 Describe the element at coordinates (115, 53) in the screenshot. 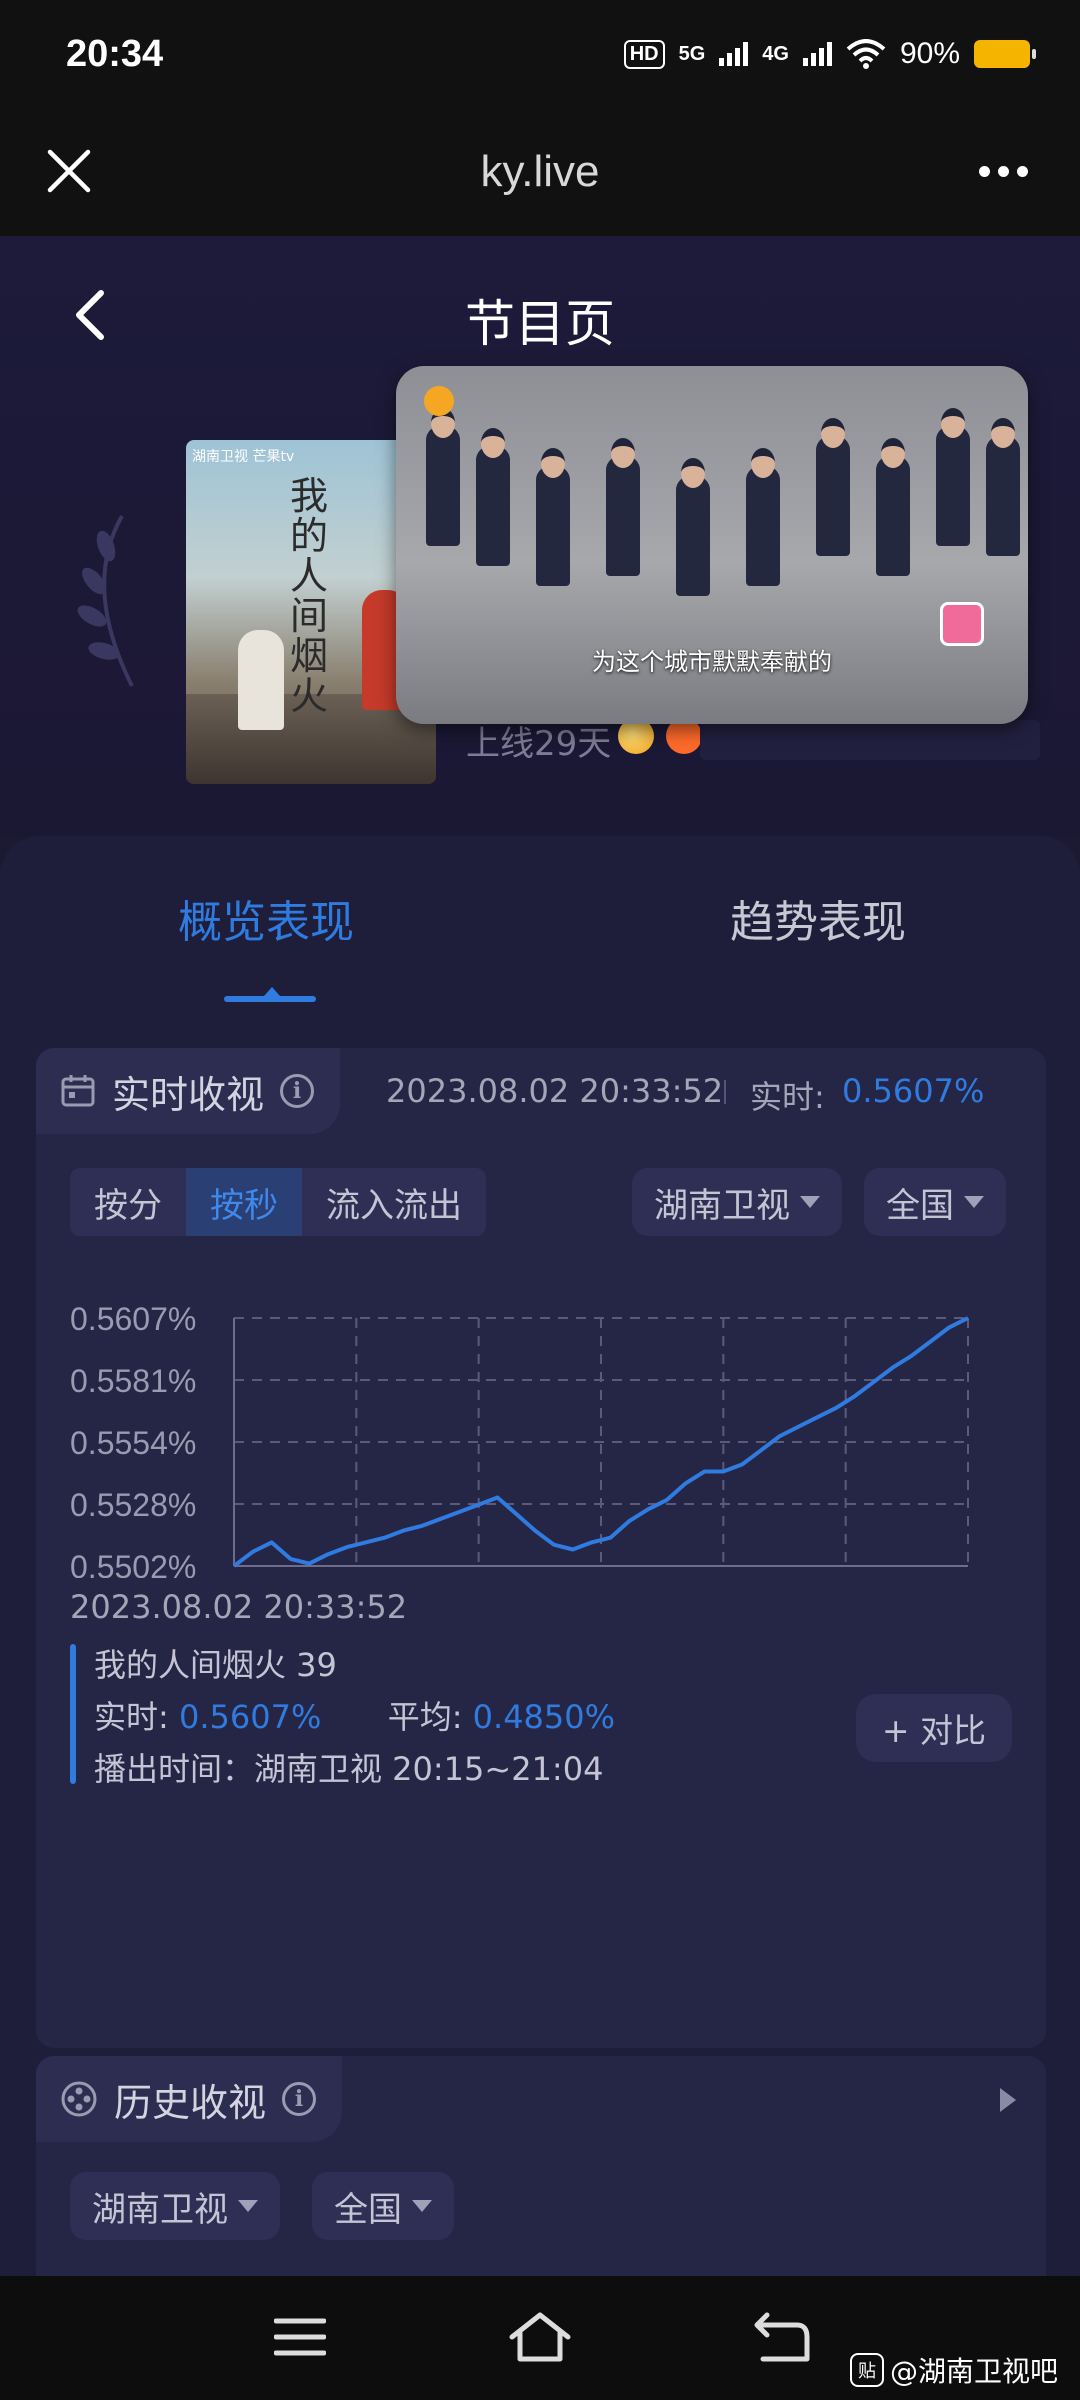

I see `status-time: 20:34` at that location.